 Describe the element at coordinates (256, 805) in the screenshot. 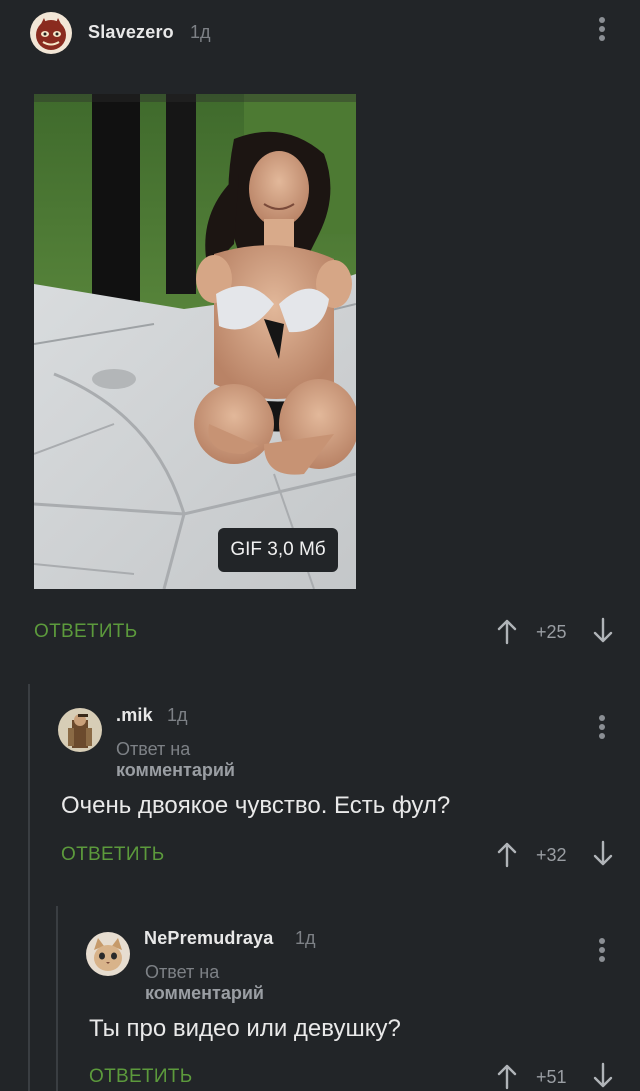

I see `comment-text: Очень двоякое чувство. Есть фул?` at that location.